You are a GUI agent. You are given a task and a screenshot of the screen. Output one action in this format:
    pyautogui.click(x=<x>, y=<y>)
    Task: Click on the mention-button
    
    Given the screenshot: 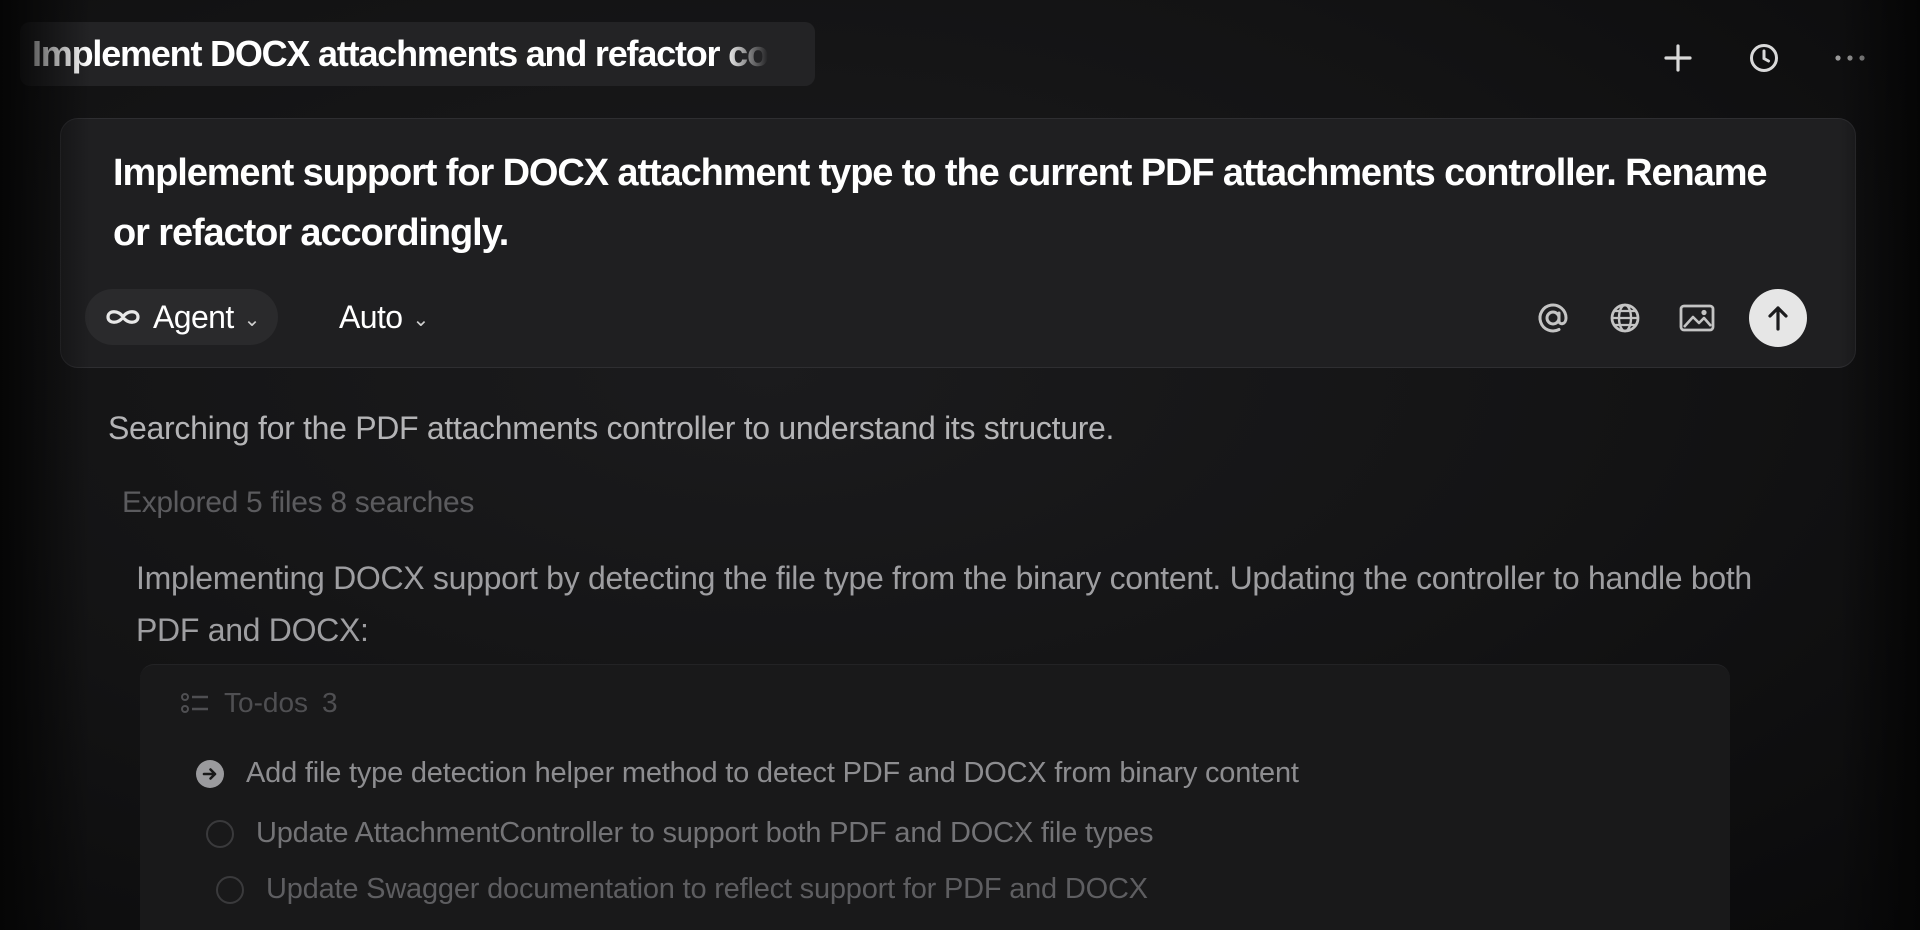 What is the action you would take?
    pyautogui.click(x=1553, y=318)
    